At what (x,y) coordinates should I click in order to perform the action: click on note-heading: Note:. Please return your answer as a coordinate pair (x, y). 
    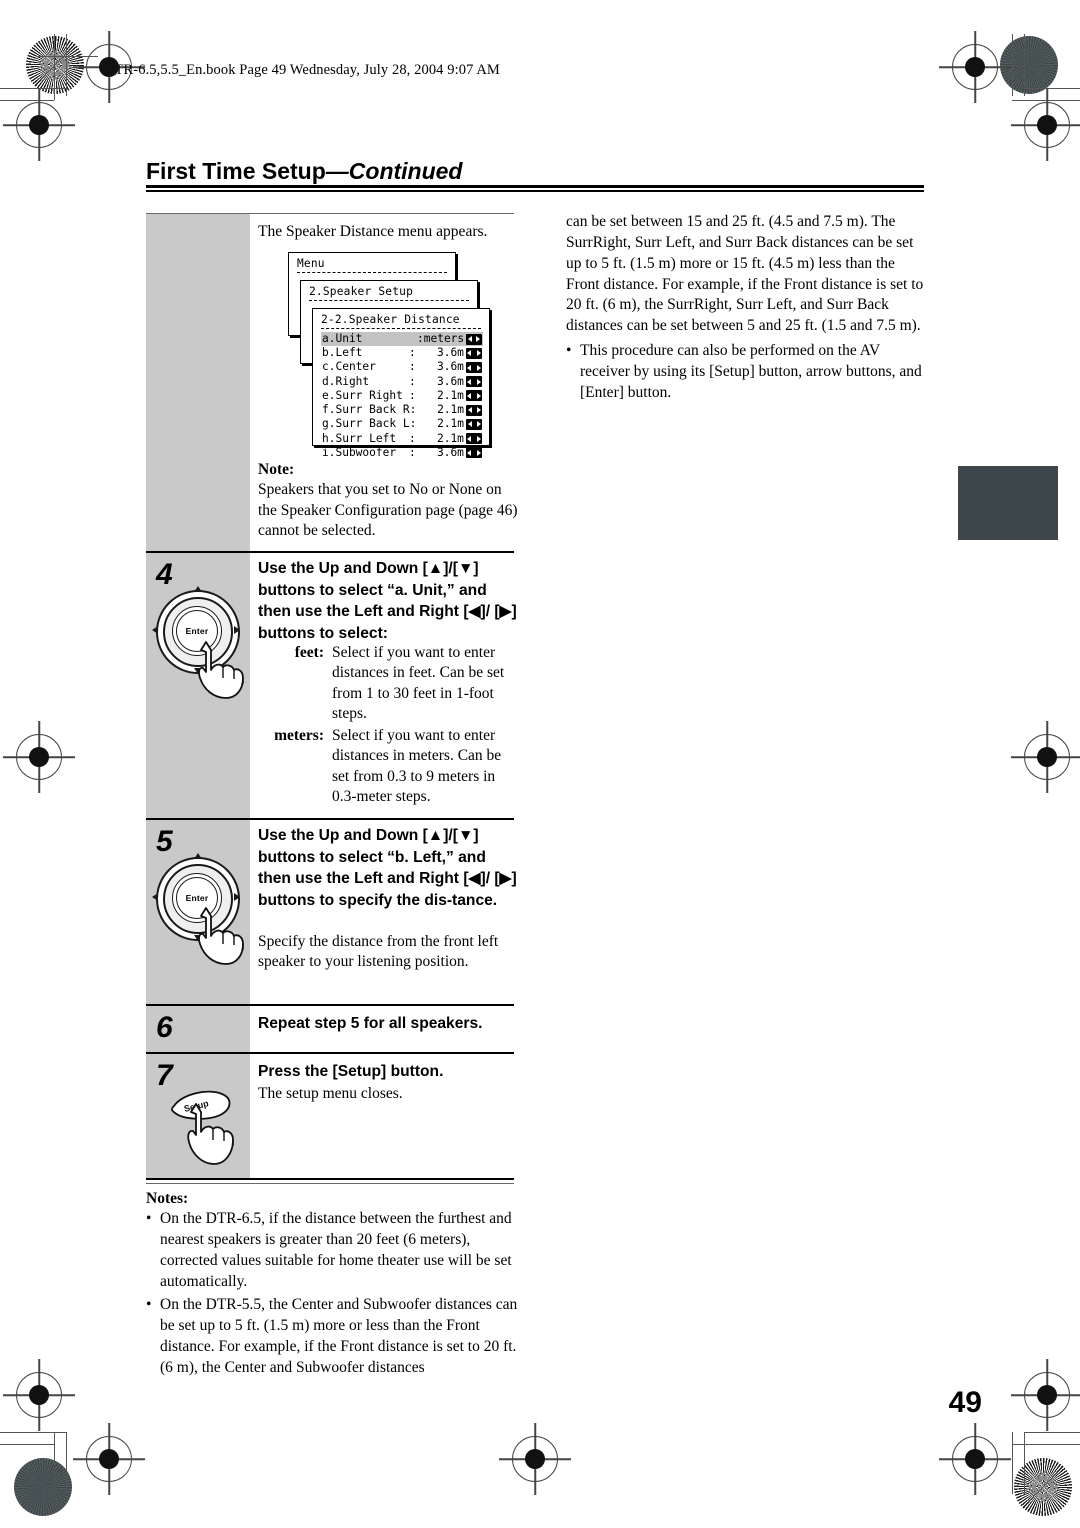
    Looking at the image, I should click on (276, 469).